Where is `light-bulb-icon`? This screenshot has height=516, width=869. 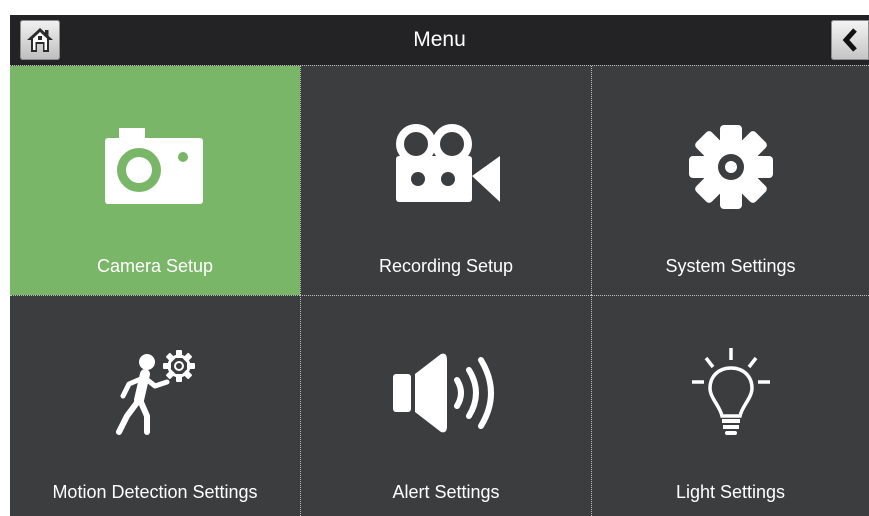
light-bulb-icon is located at coordinates (730, 391).